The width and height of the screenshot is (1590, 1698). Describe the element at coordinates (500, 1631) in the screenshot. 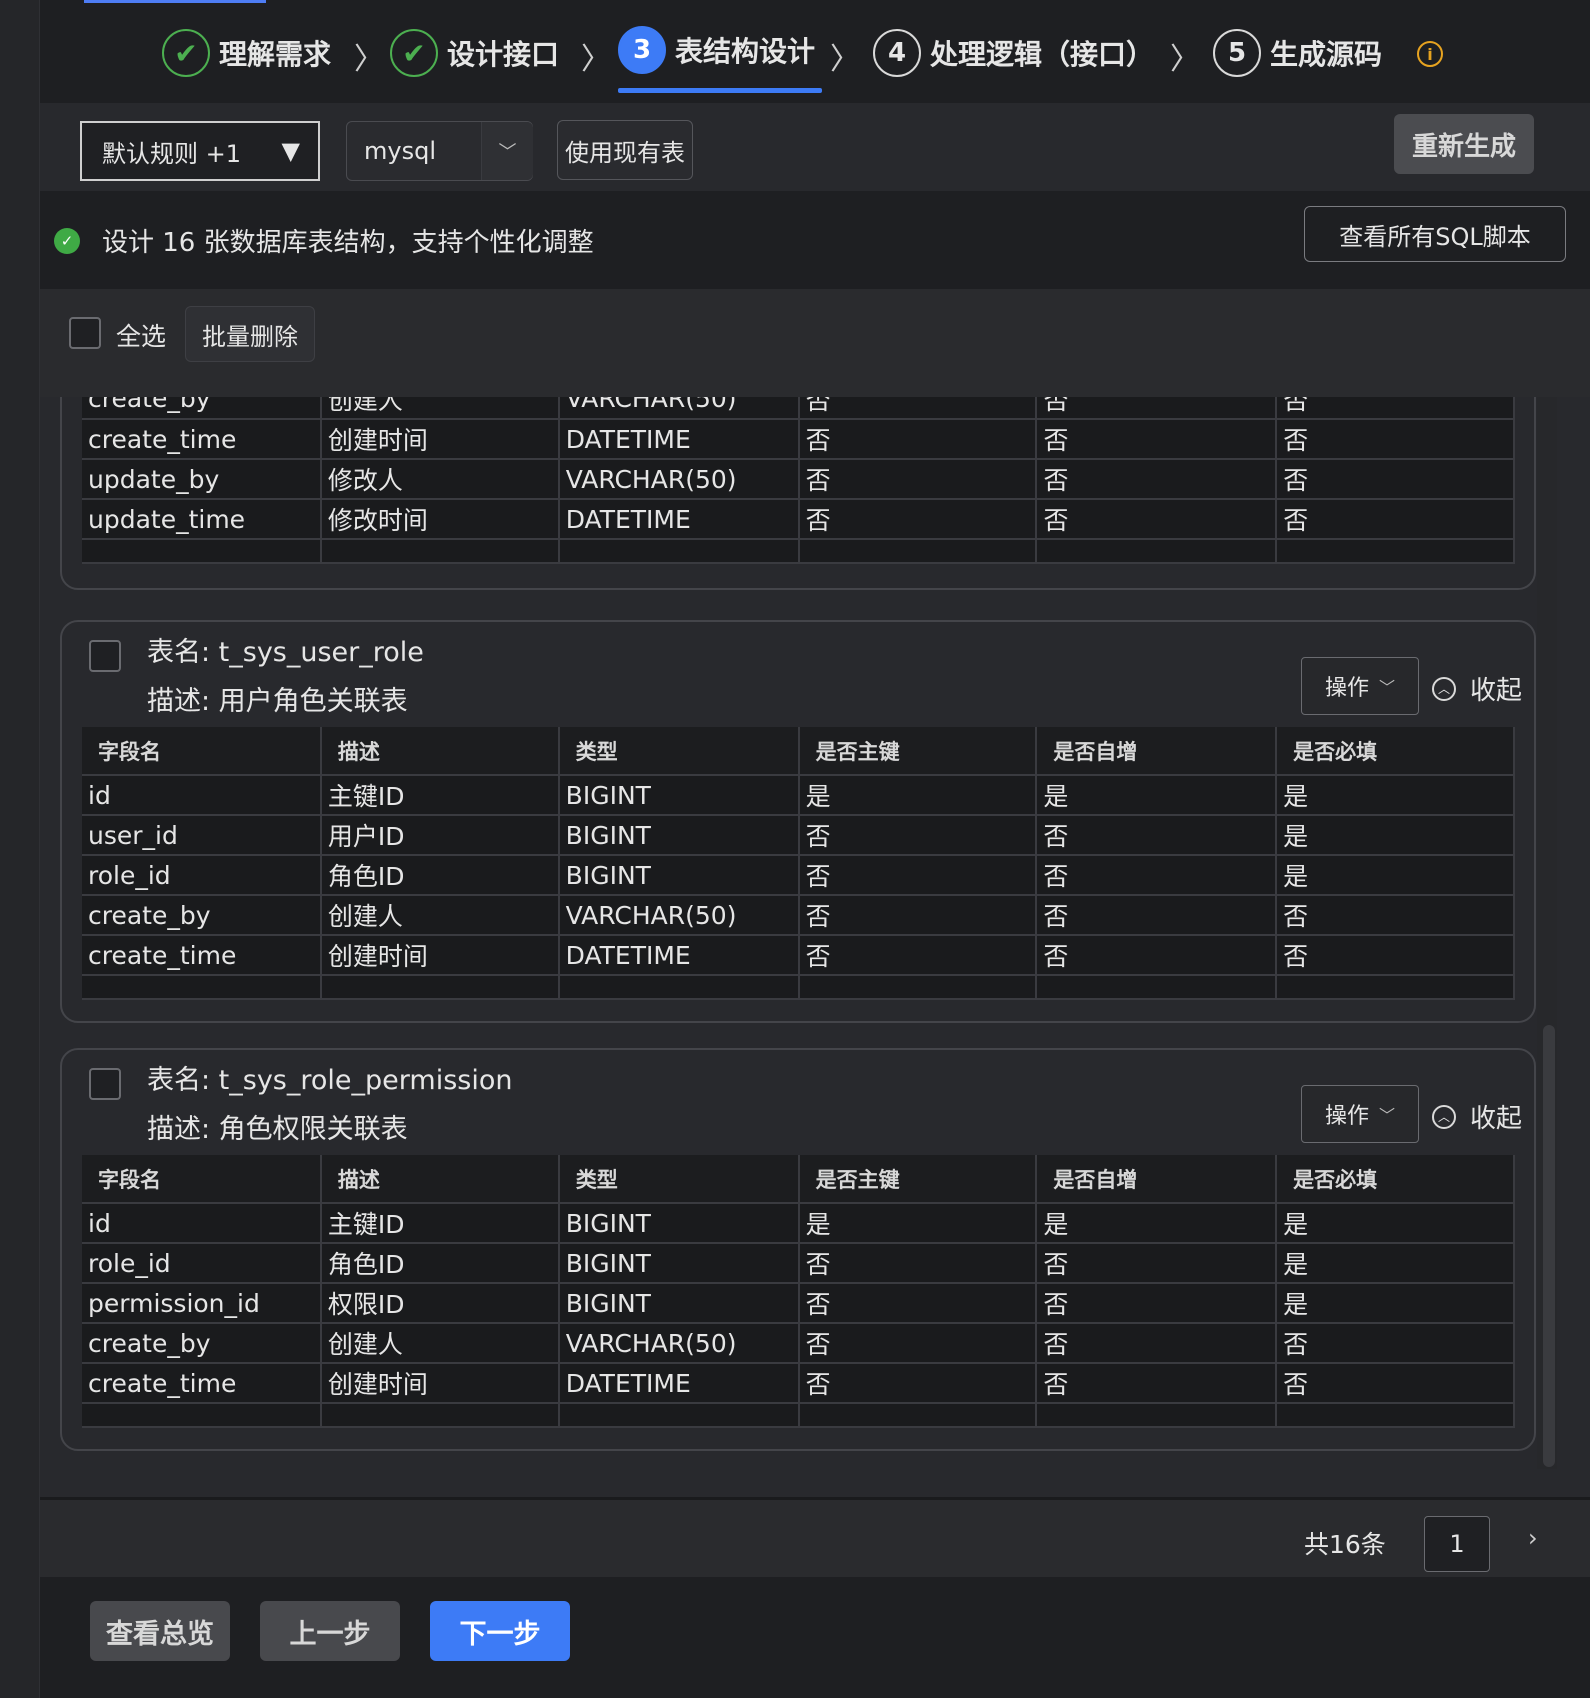

I see `next-step-button: 下一步` at that location.